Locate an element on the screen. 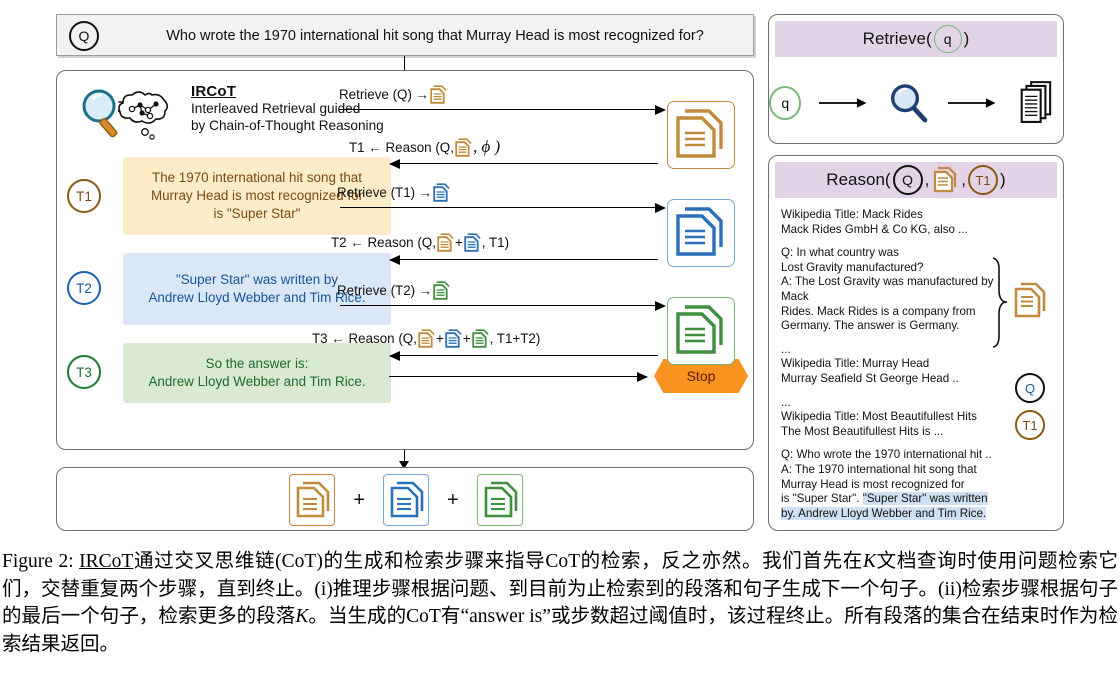  caption-underlined-term: IRCoT is located at coordinates (106, 561).